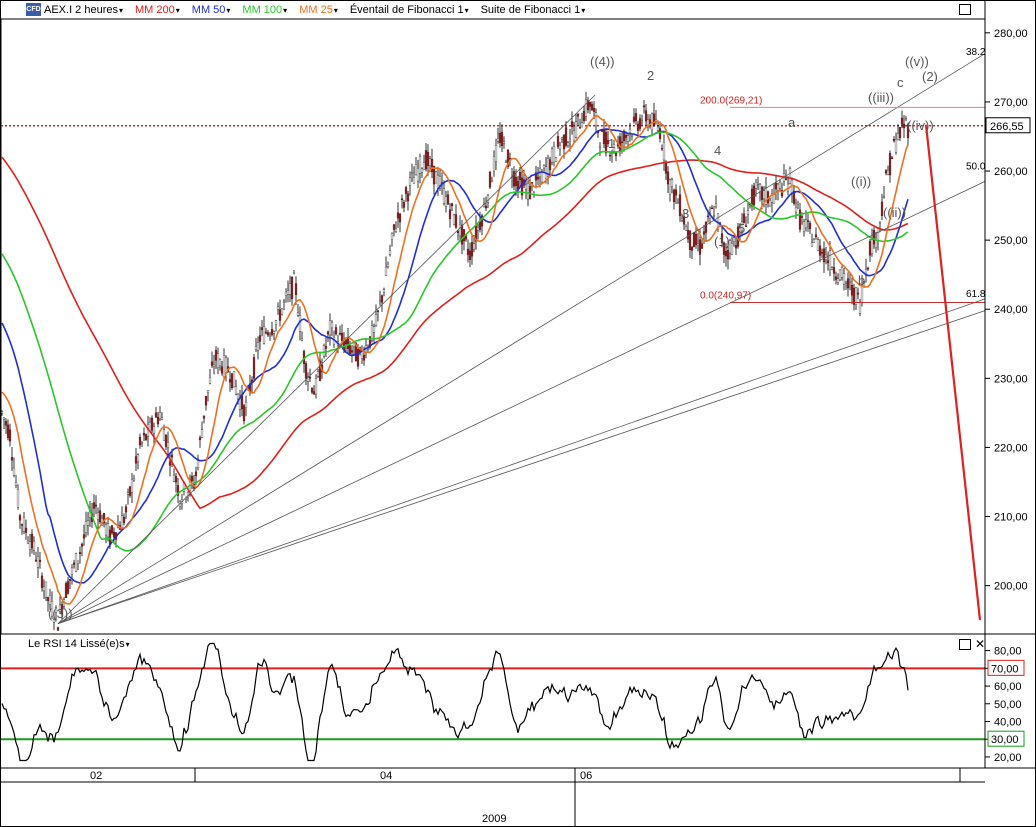 The width and height of the screenshot is (1036, 827). What do you see at coordinates (1011, 103) in the screenshot?
I see `y-tick-label: 270,00` at bounding box center [1011, 103].